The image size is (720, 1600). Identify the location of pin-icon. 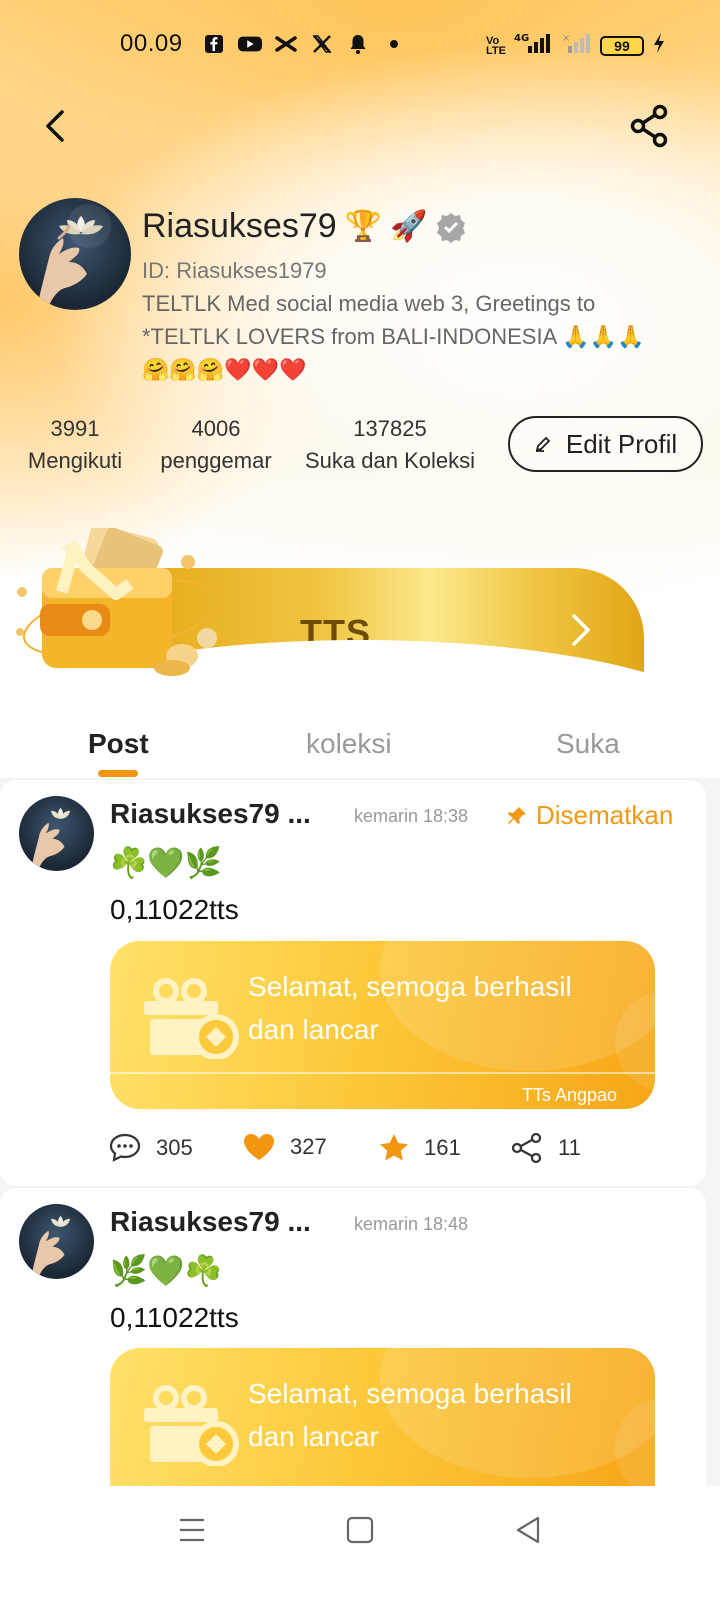
(517, 815).